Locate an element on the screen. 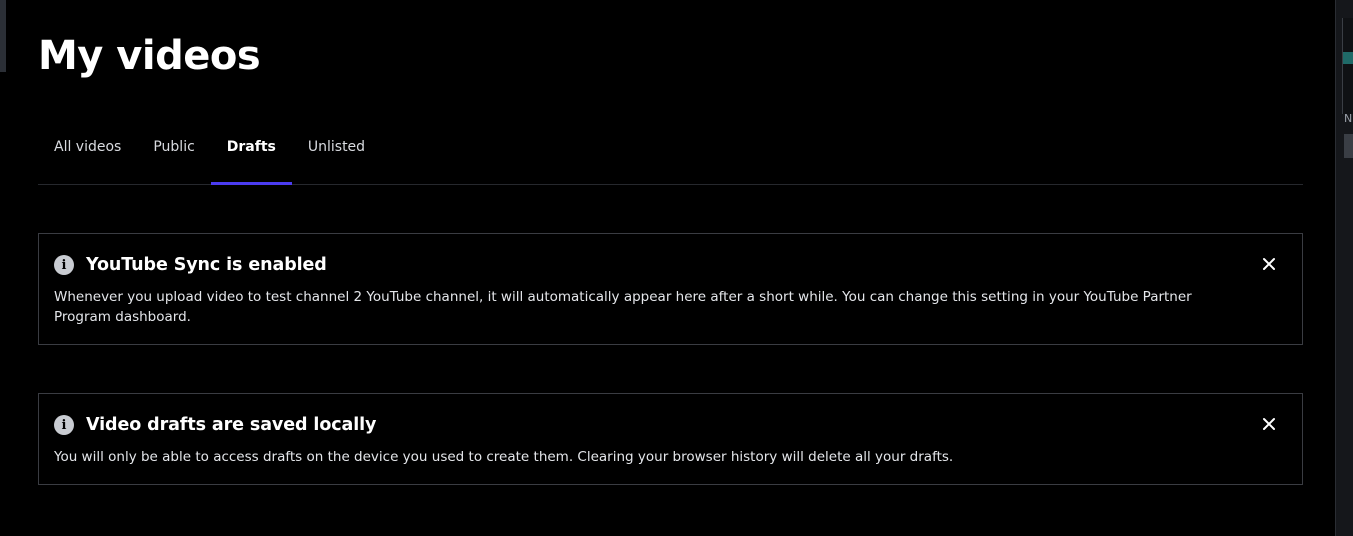  tab-drafts: Drafts is located at coordinates (251, 155).